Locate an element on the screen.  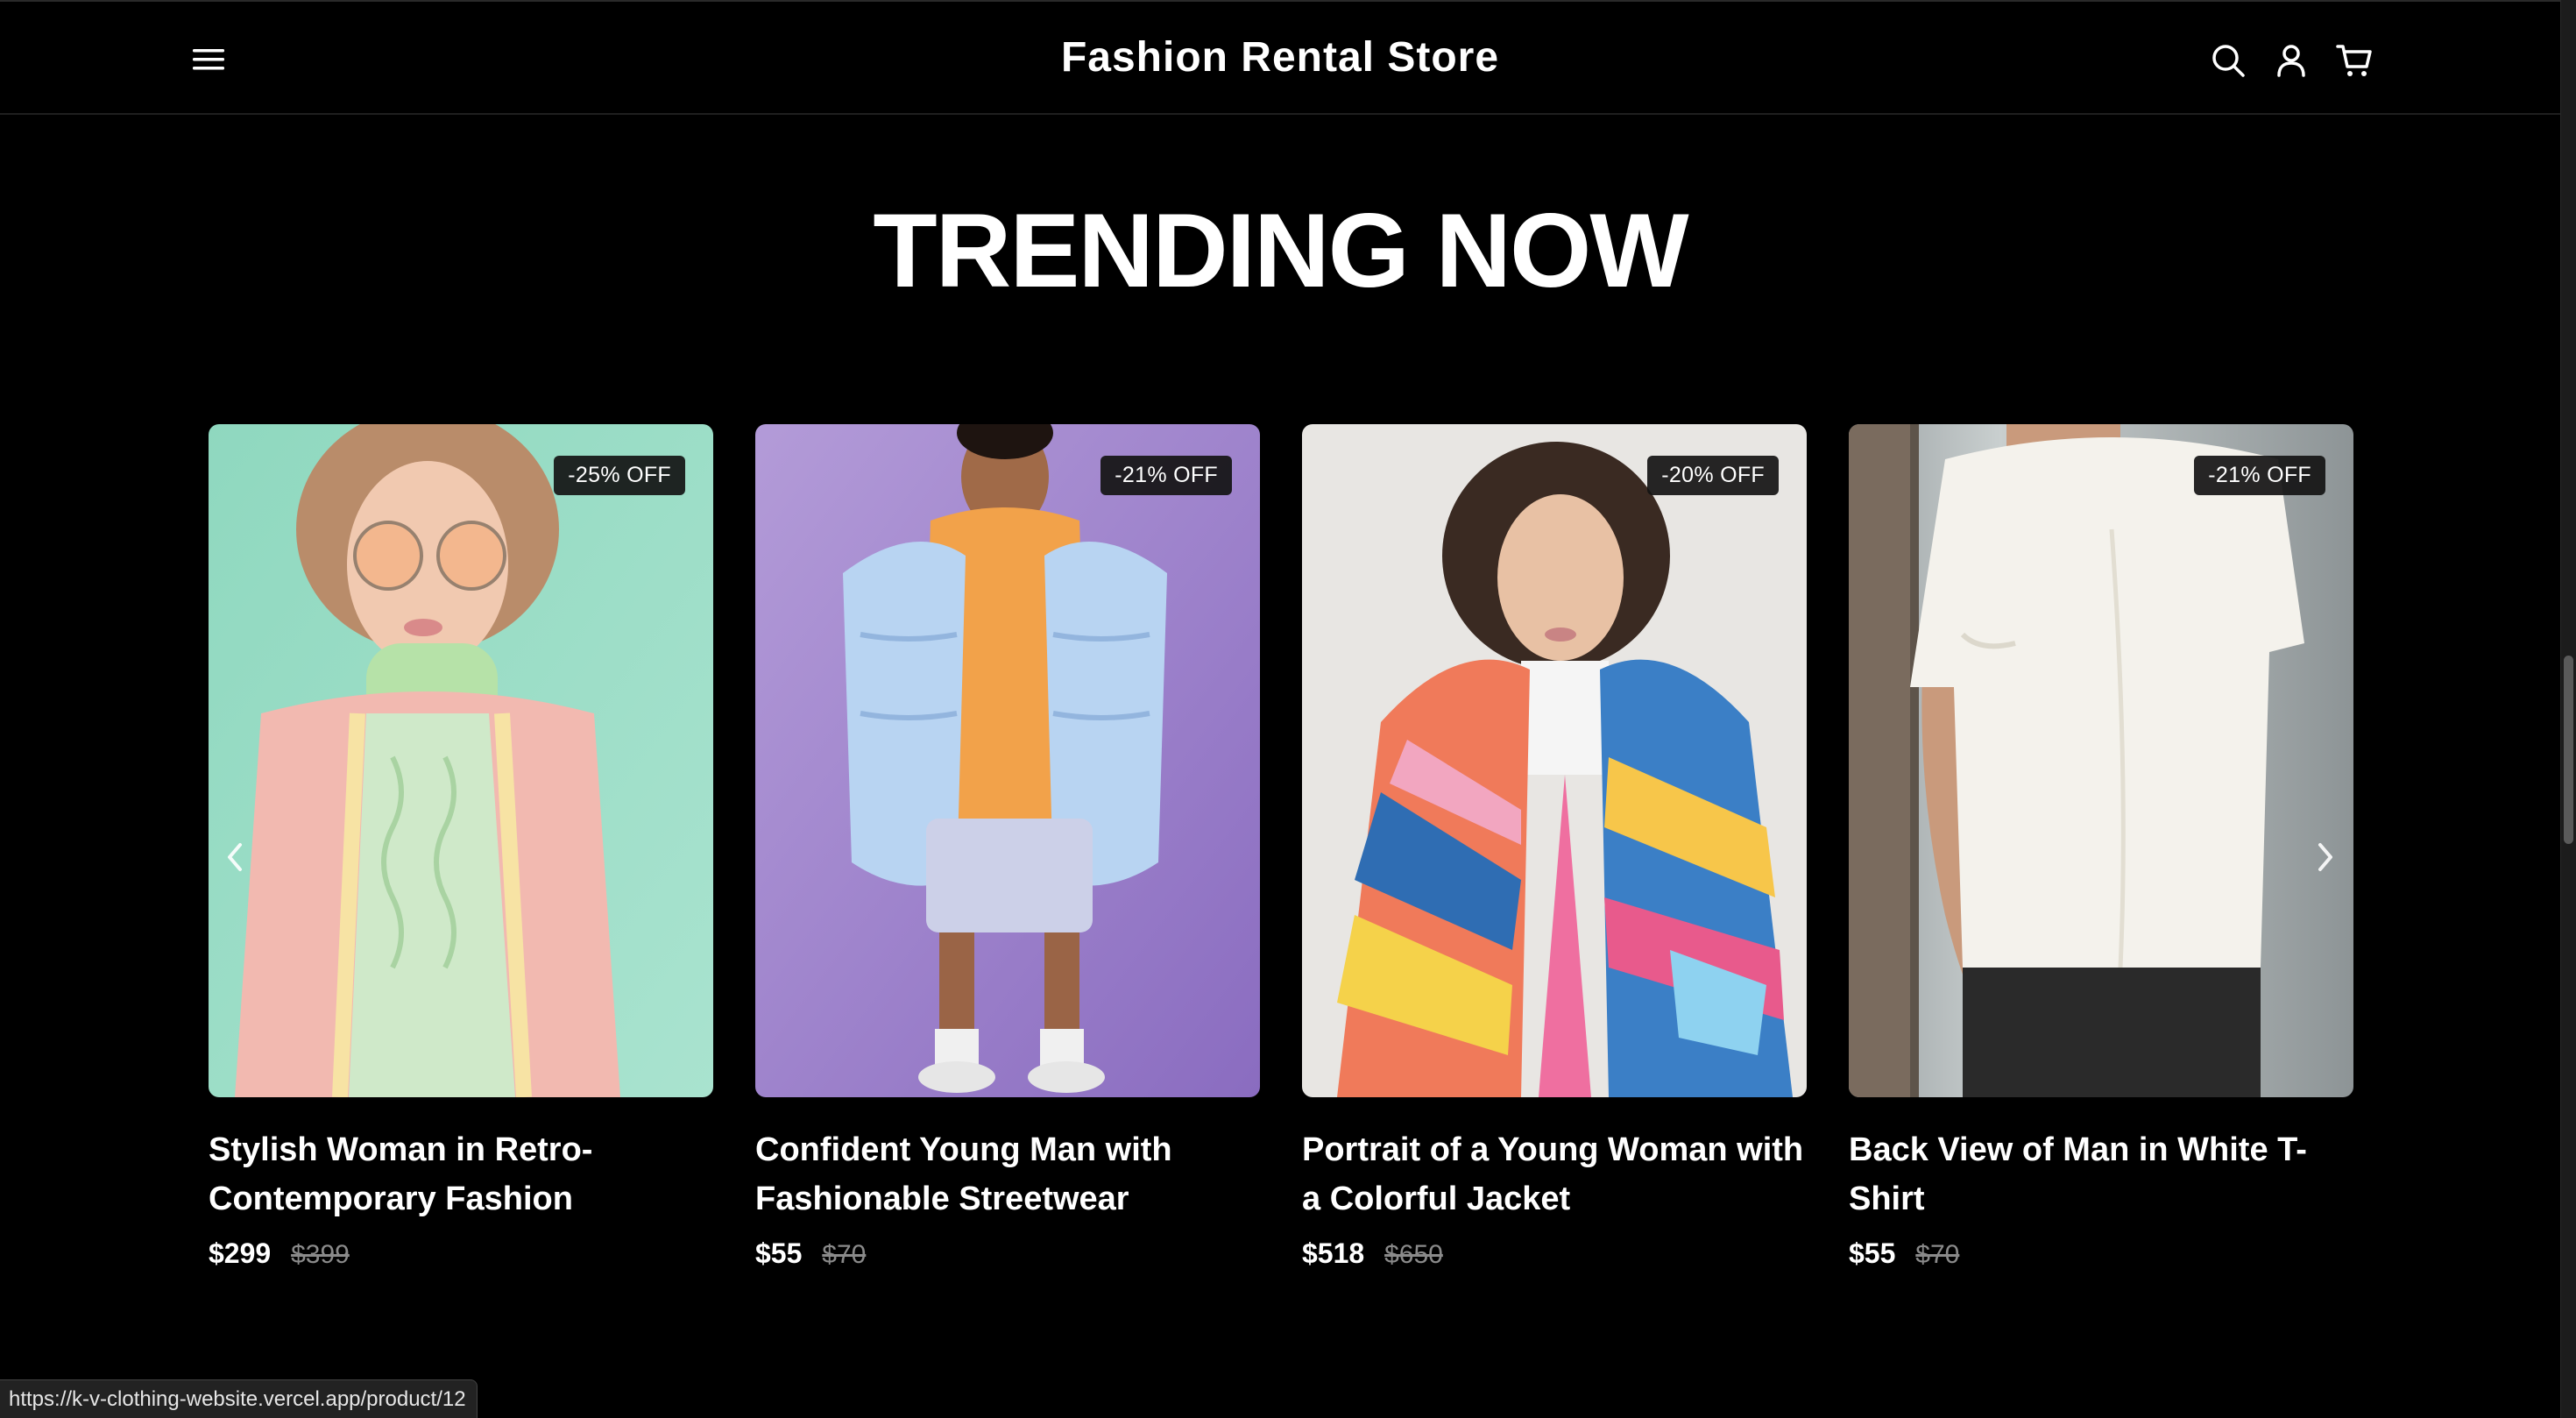
store-title: Fashion Rental Store is located at coordinates (1280, 57).